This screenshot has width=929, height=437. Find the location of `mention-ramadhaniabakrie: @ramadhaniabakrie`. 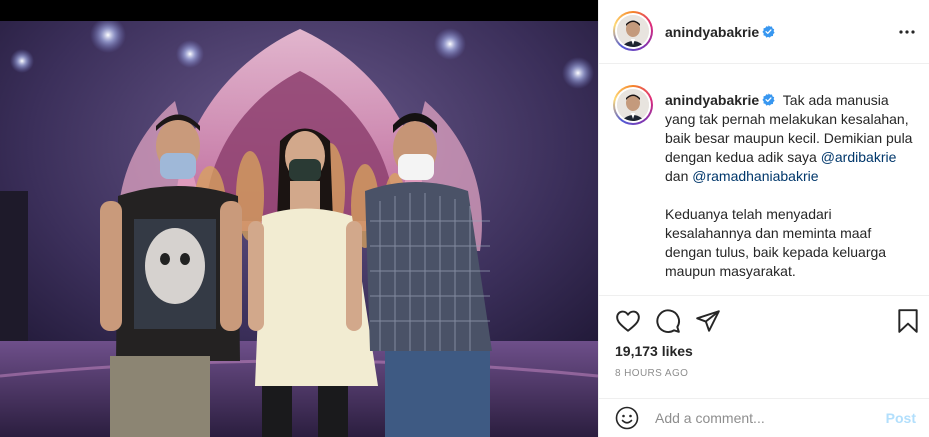

mention-ramadhaniabakrie: @ramadhaniabakrie is located at coordinates (755, 176).